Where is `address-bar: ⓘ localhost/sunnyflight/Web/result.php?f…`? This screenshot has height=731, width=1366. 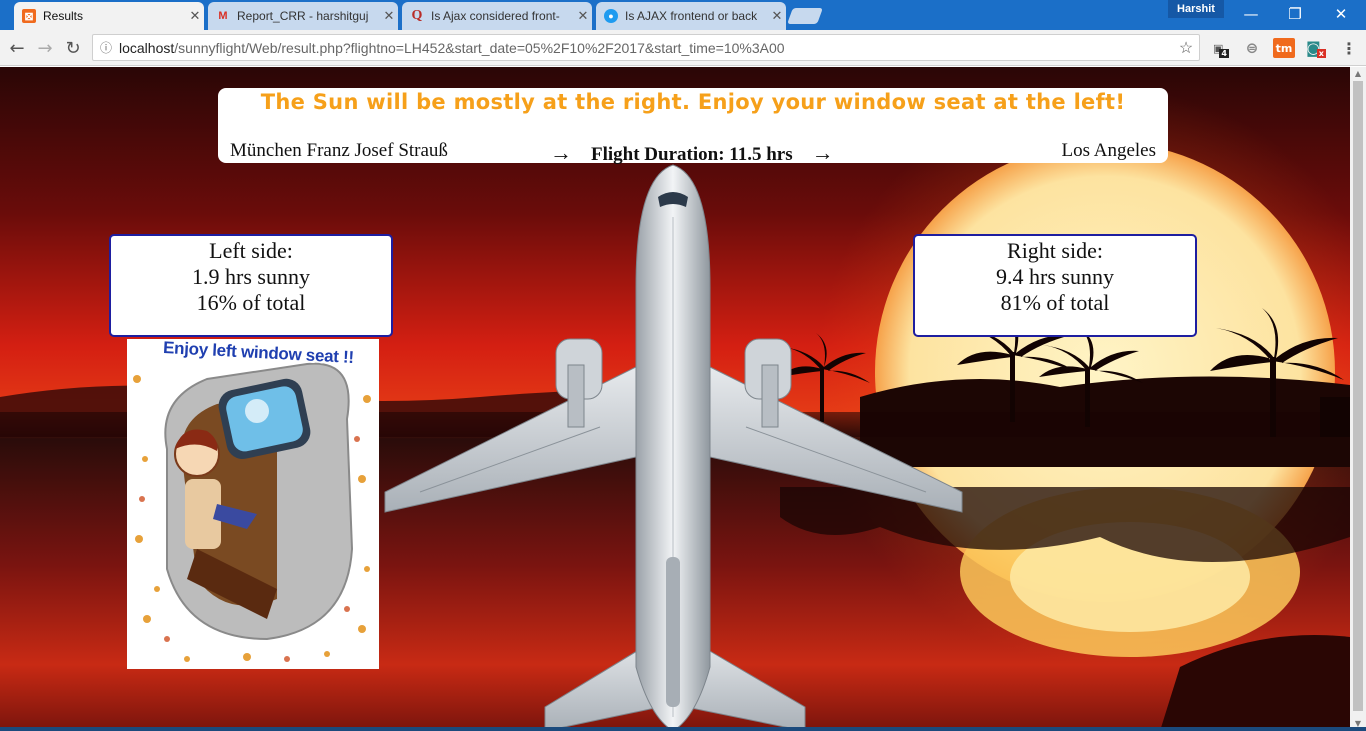
address-bar: ⓘ localhost/sunnyflight/Web/result.php?f… is located at coordinates (646, 47).